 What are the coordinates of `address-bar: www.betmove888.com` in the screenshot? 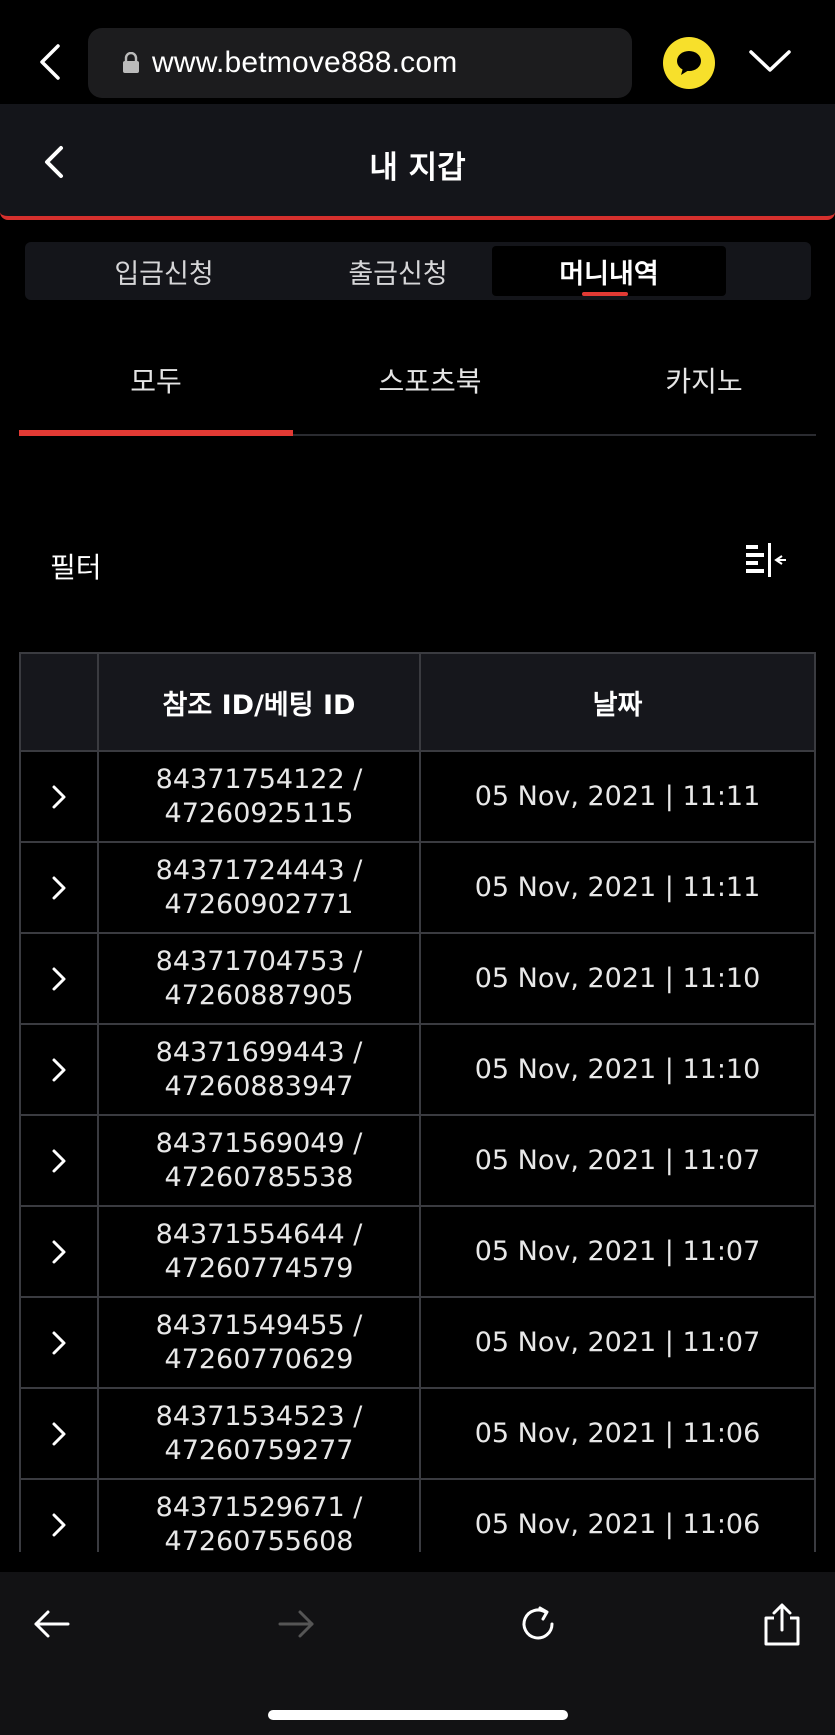 It's located at (360, 63).